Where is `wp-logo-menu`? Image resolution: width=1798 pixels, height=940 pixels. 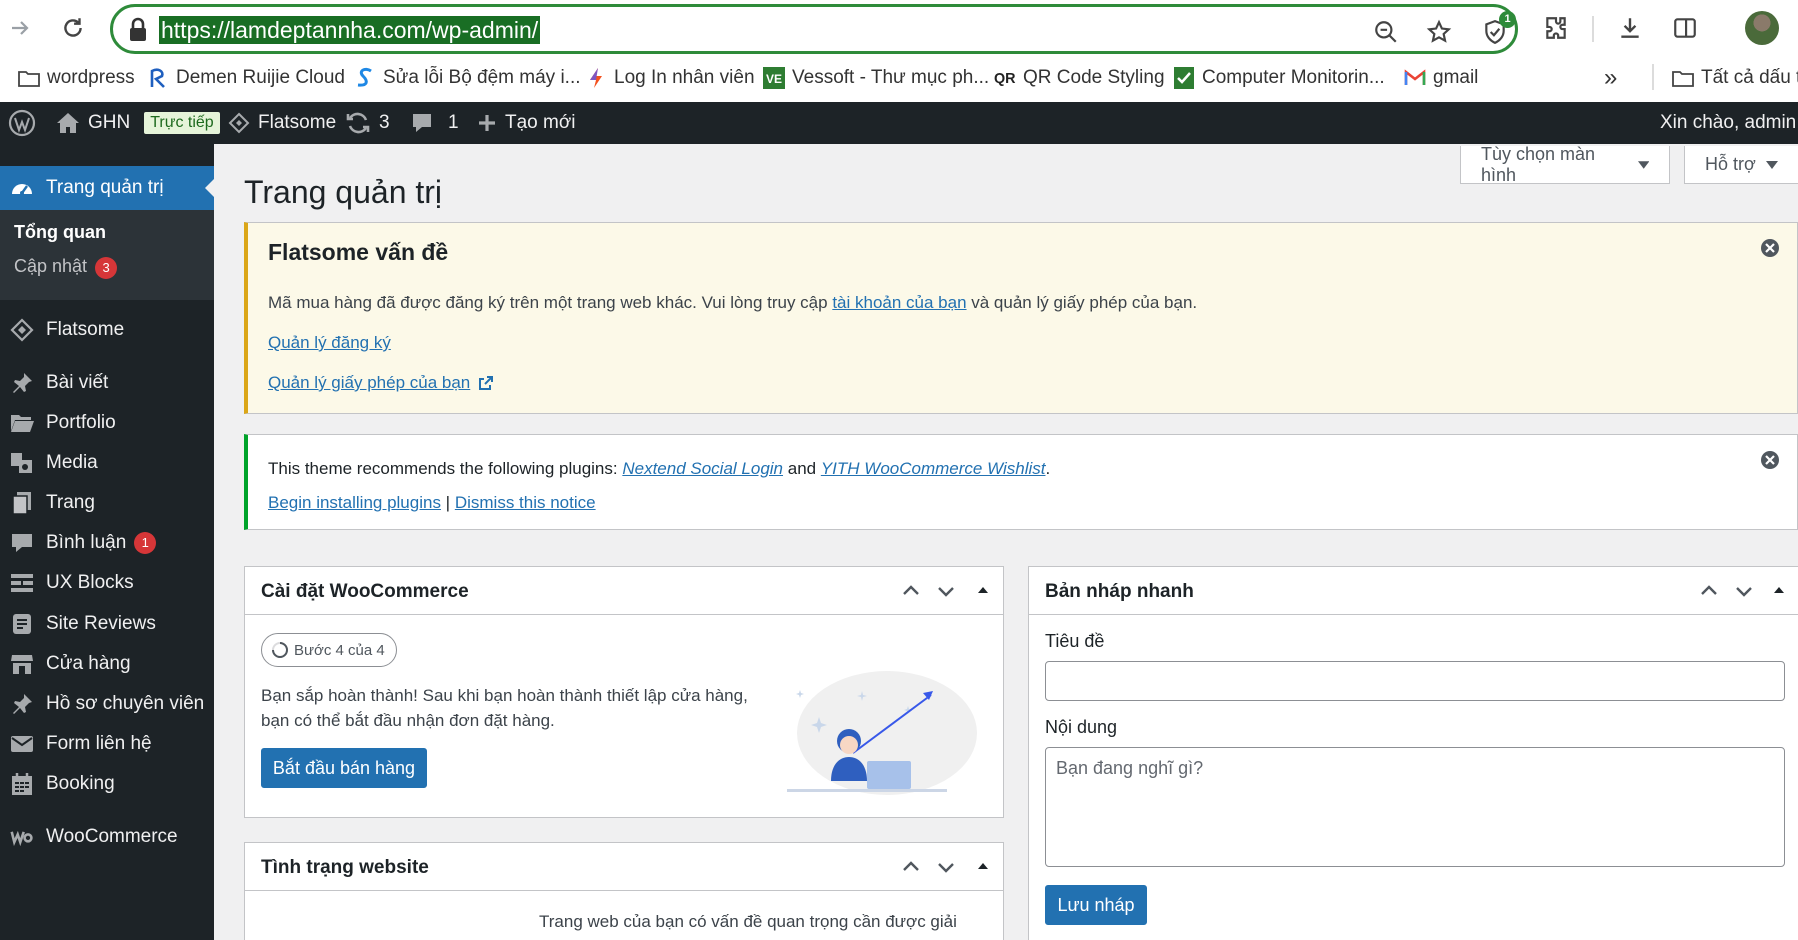
wp-logo-menu is located at coordinates (22, 123).